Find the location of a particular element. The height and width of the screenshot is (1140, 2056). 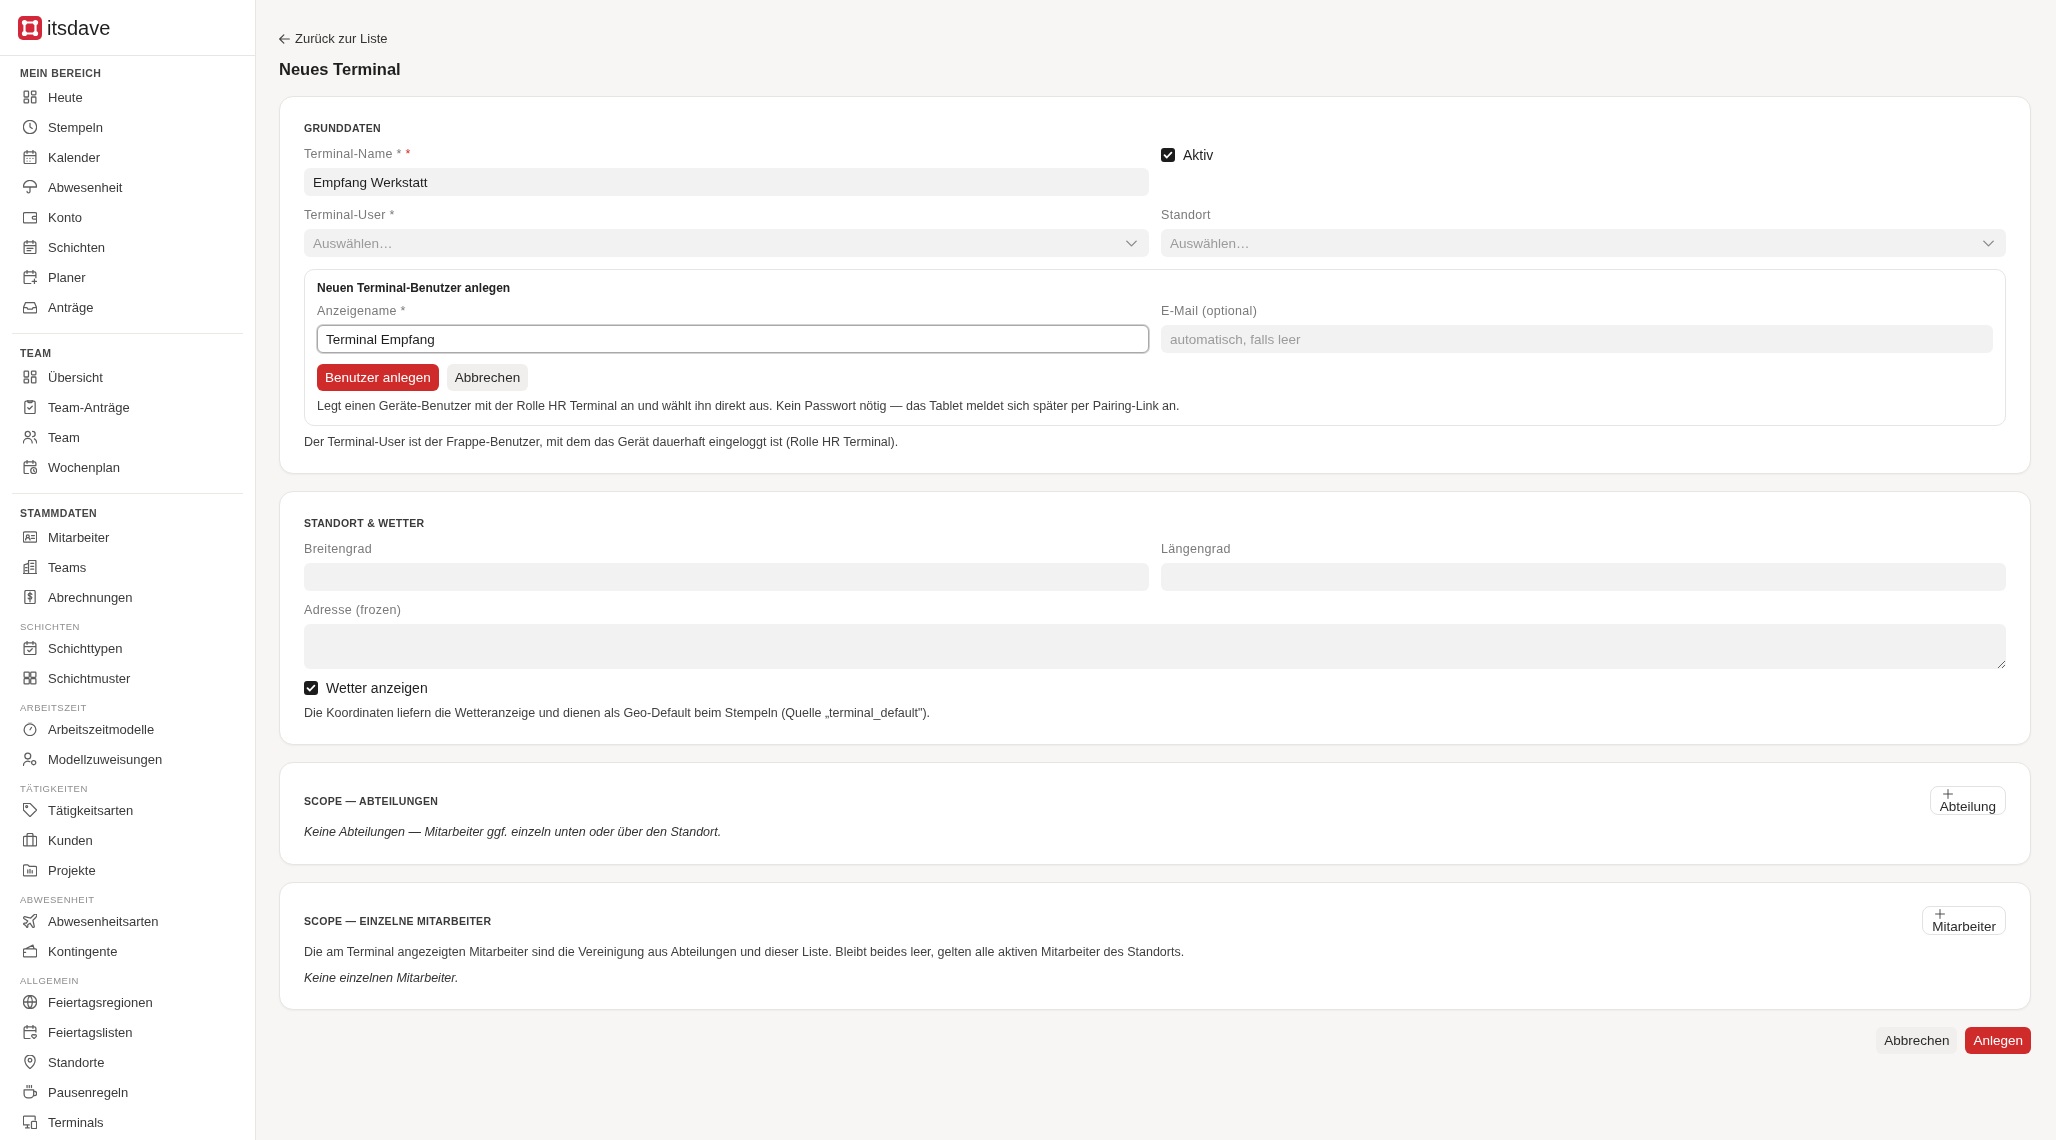

map-pin-icon is located at coordinates (30, 1062).